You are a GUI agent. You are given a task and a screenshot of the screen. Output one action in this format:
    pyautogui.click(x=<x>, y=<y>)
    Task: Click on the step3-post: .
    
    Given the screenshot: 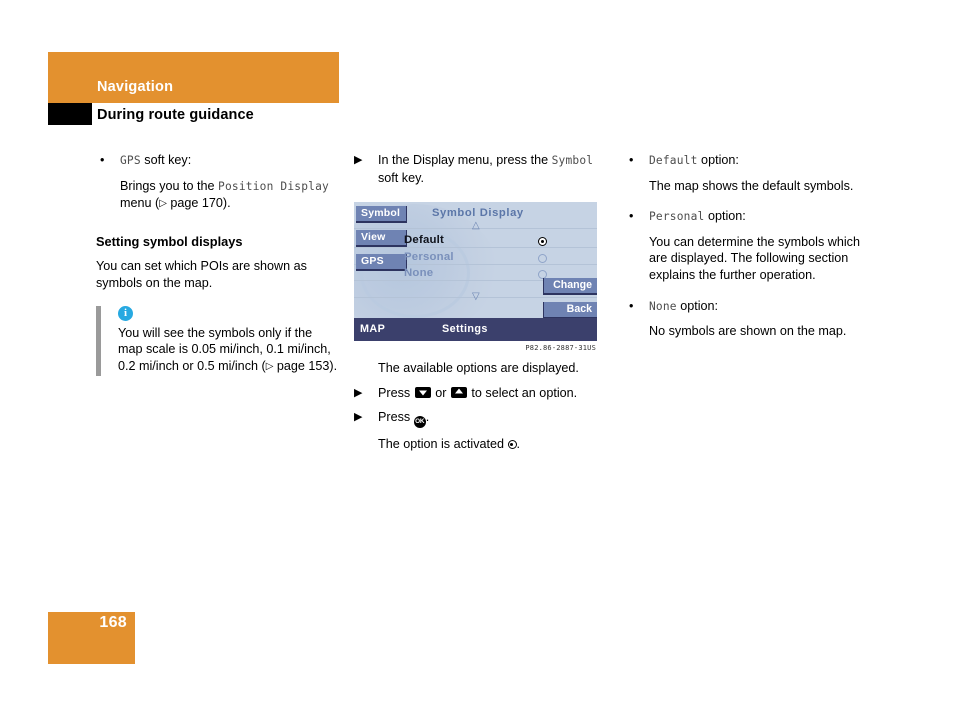 What is the action you would take?
    pyautogui.click(x=427, y=417)
    